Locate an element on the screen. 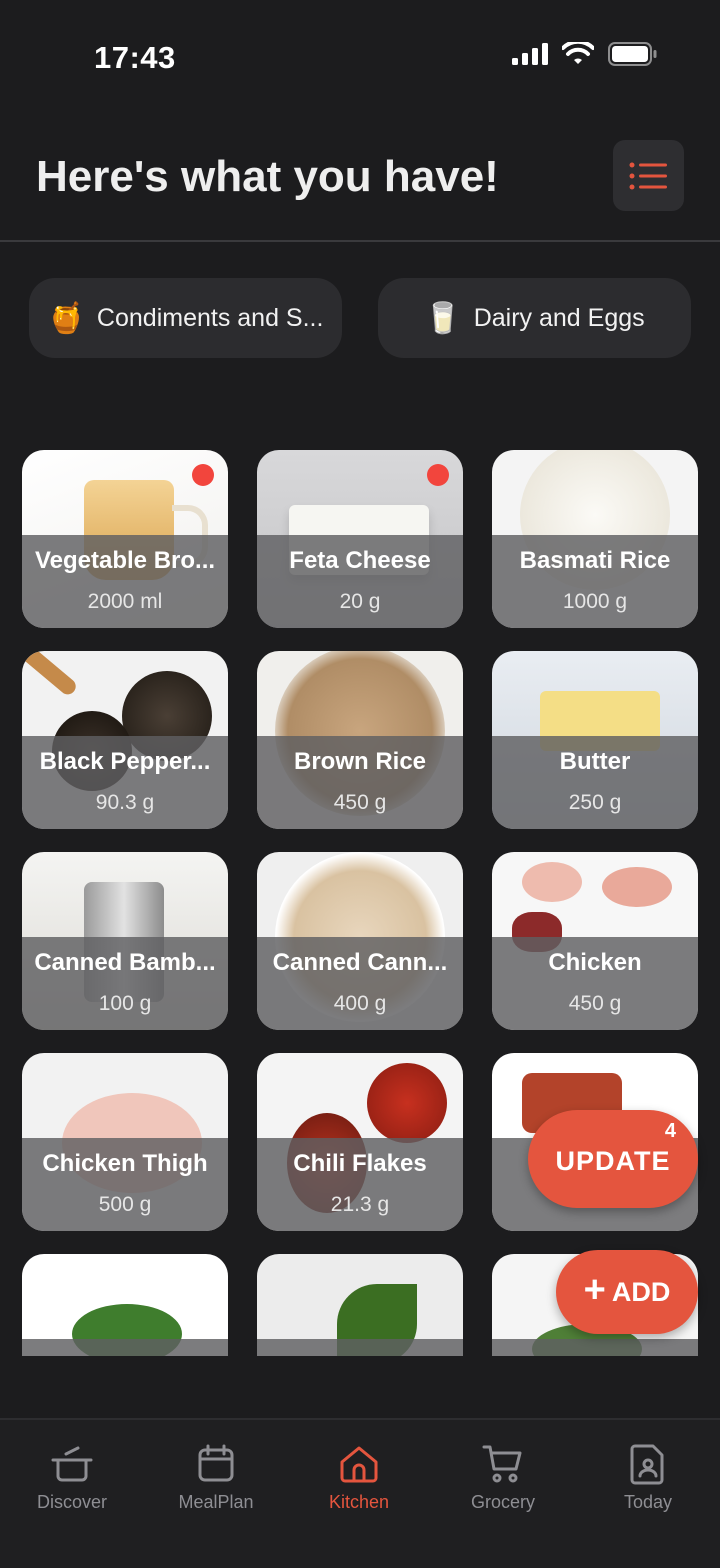 Image resolution: width=720 pixels, height=1568 pixels. tab-grocery: Grocery is located at coordinates (503, 1477).